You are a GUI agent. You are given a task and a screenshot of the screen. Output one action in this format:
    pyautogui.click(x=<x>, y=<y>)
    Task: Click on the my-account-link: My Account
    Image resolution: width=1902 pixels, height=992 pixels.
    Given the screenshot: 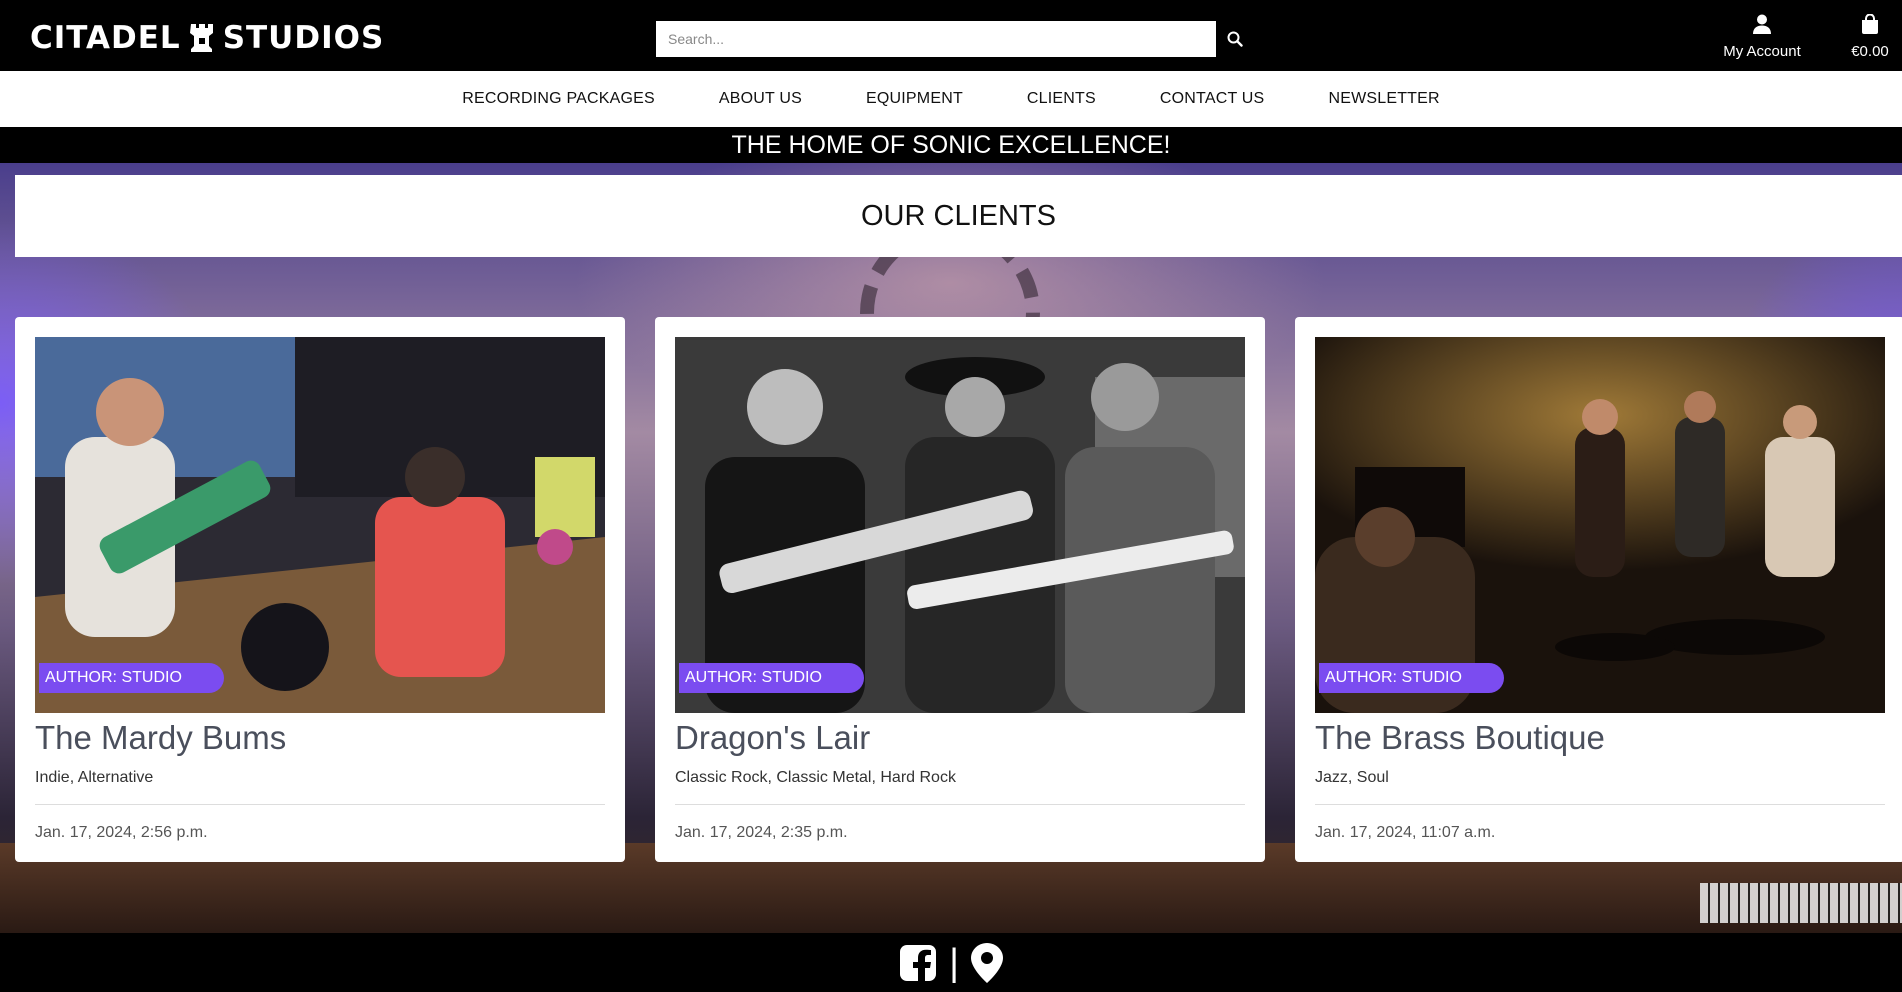 What is the action you would take?
    pyautogui.click(x=1762, y=37)
    